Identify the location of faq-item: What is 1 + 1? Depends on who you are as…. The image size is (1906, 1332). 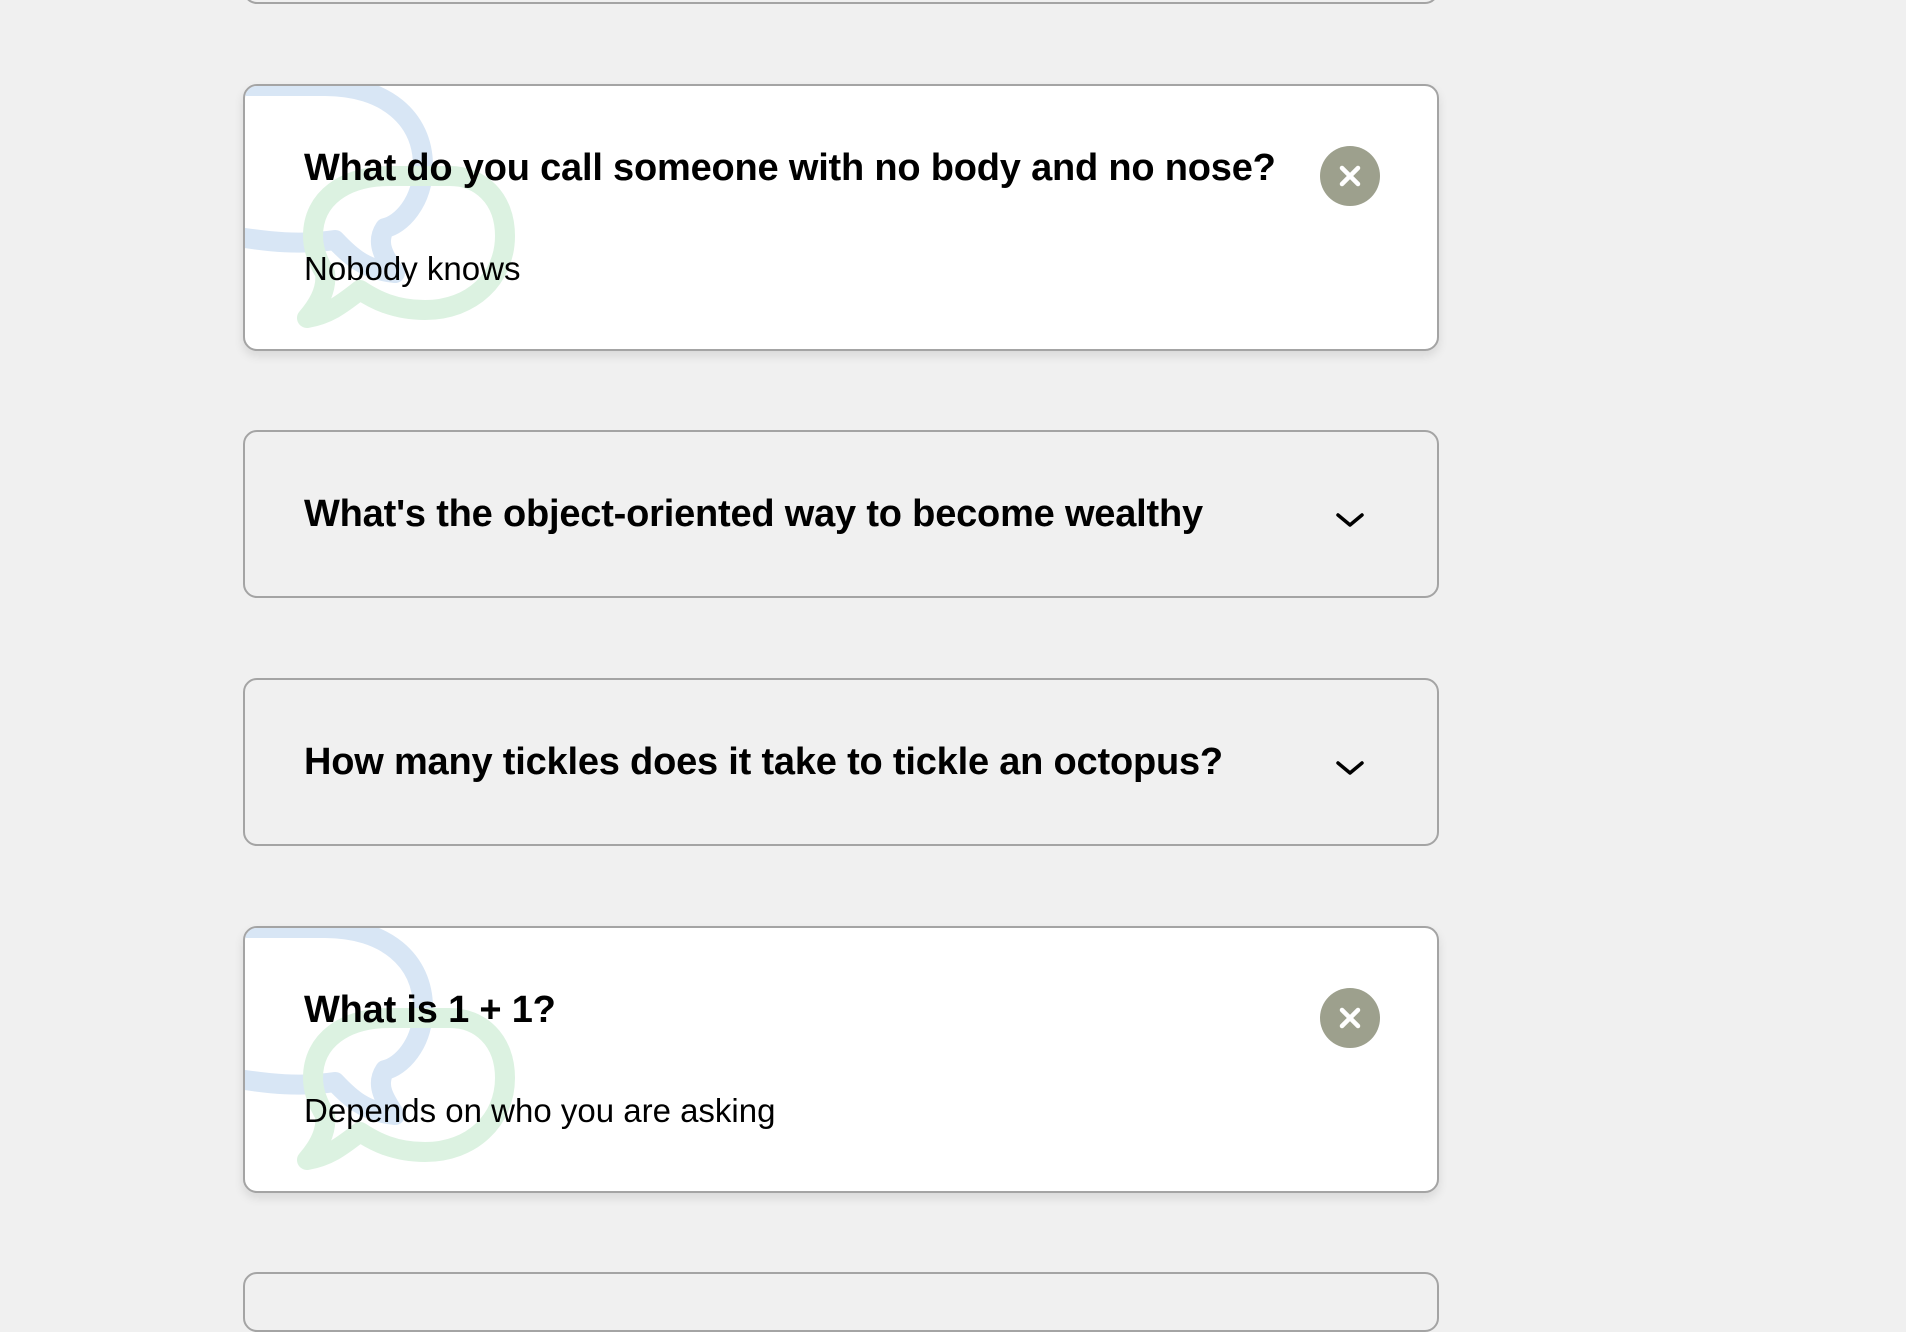
(841, 1059).